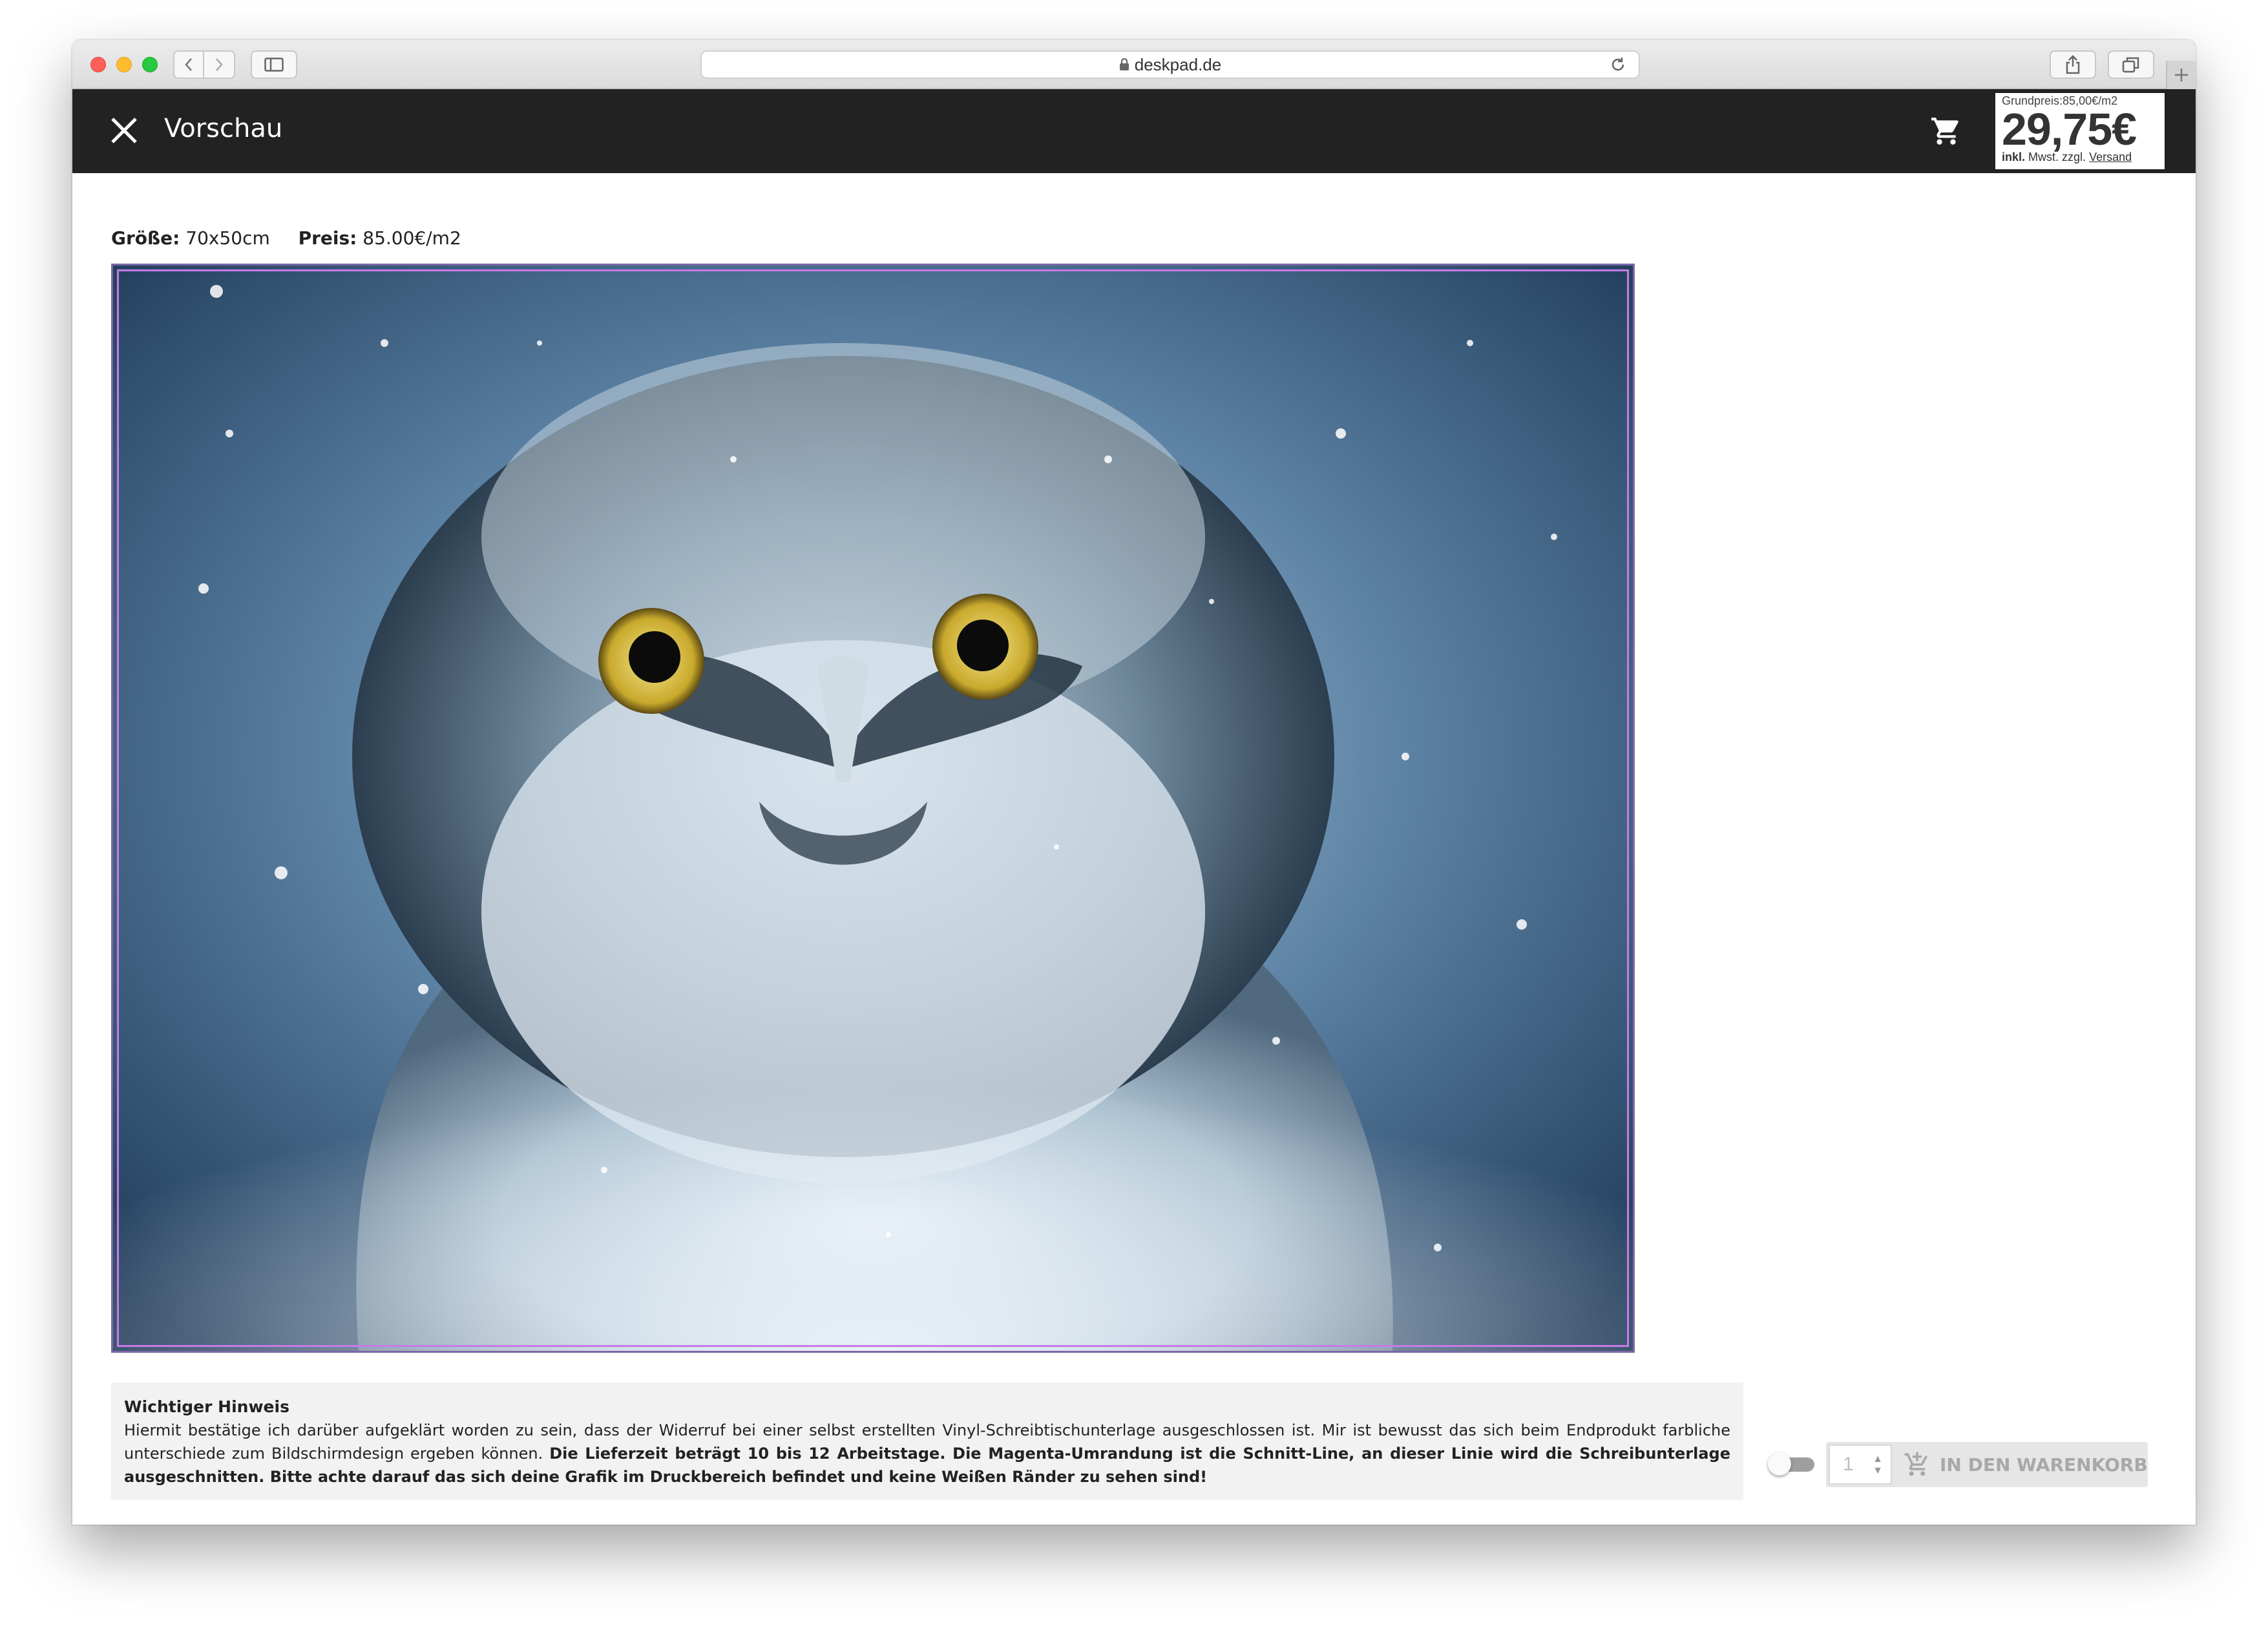  I want to click on address-bar: deskpad.de, so click(1170, 64).